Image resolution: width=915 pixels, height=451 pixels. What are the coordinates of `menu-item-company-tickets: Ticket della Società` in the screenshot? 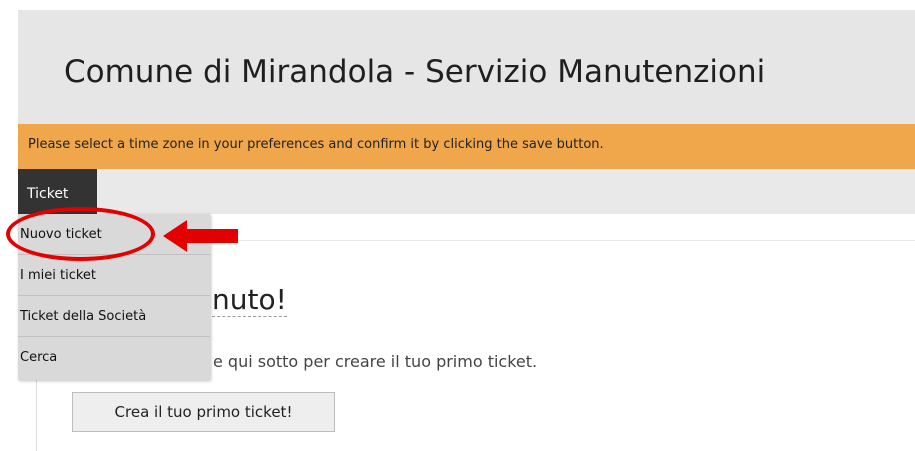 It's located at (114, 316).